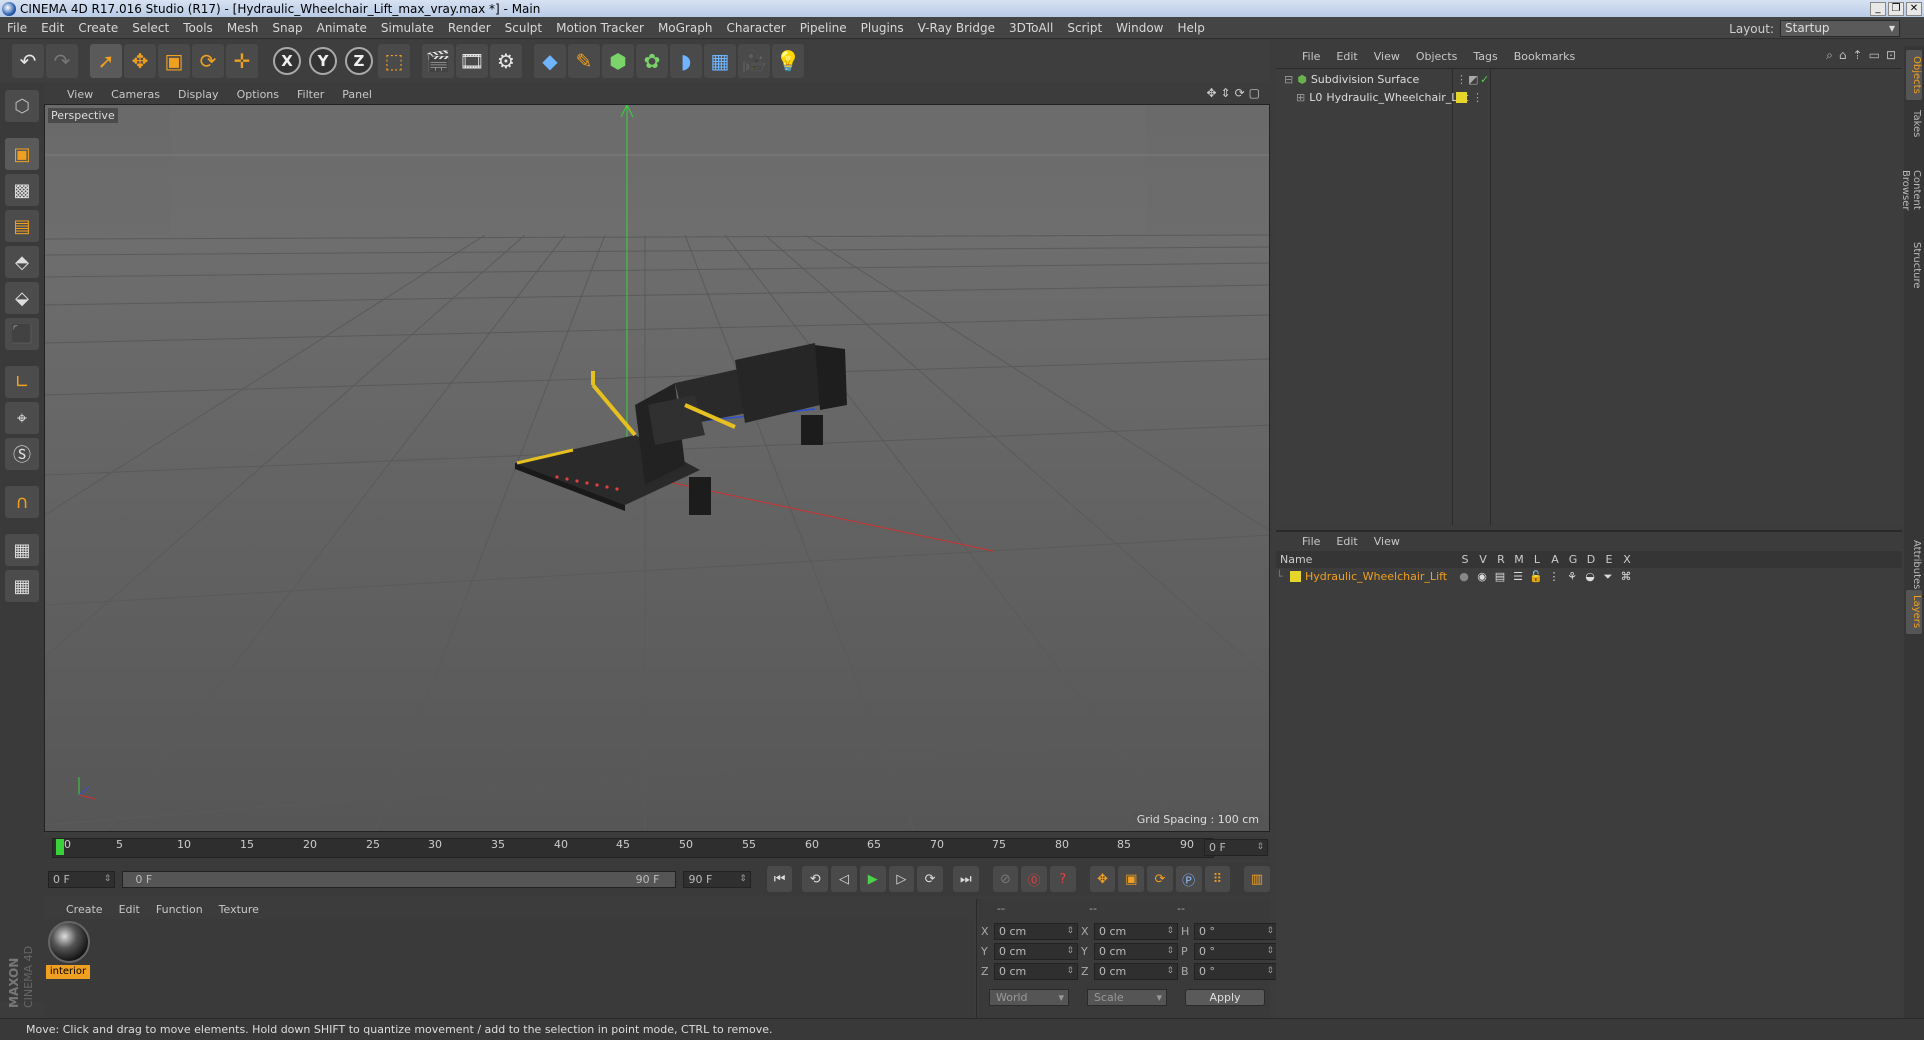 This screenshot has width=1924, height=1040. I want to click on position-y-field: 0 cm ⇕, so click(1036, 951).